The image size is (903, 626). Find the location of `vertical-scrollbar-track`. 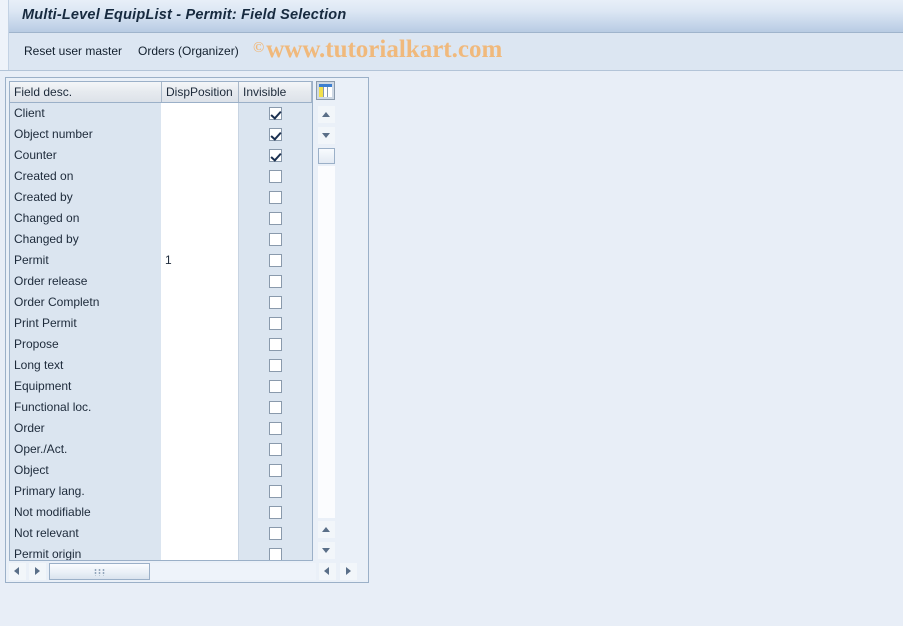

vertical-scrollbar-track is located at coordinates (326, 342).